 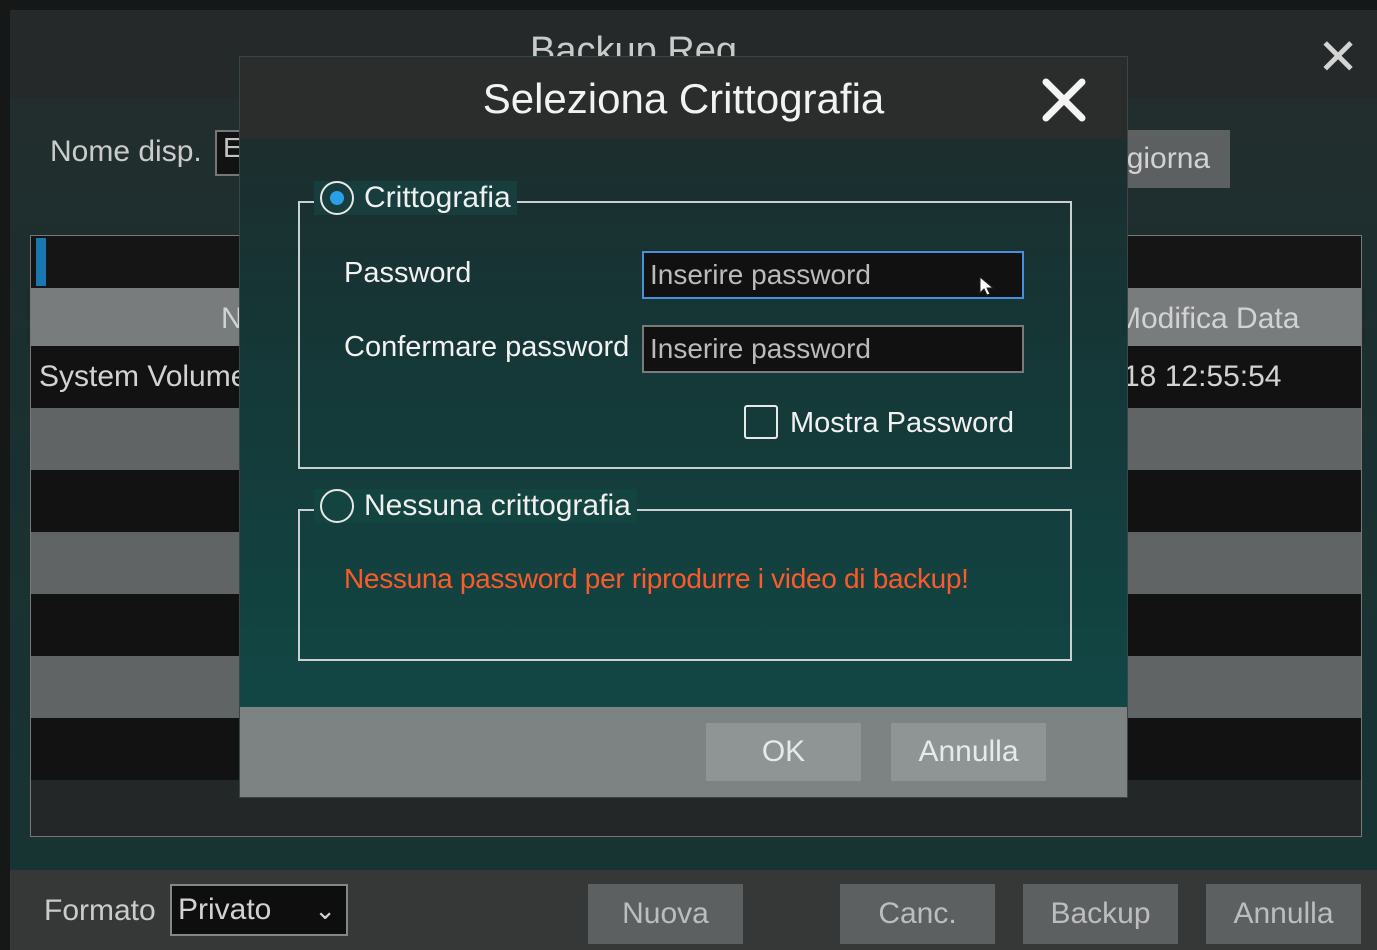 What do you see at coordinates (968, 752) in the screenshot?
I see `cancel-button: Annulla` at bounding box center [968, 752].